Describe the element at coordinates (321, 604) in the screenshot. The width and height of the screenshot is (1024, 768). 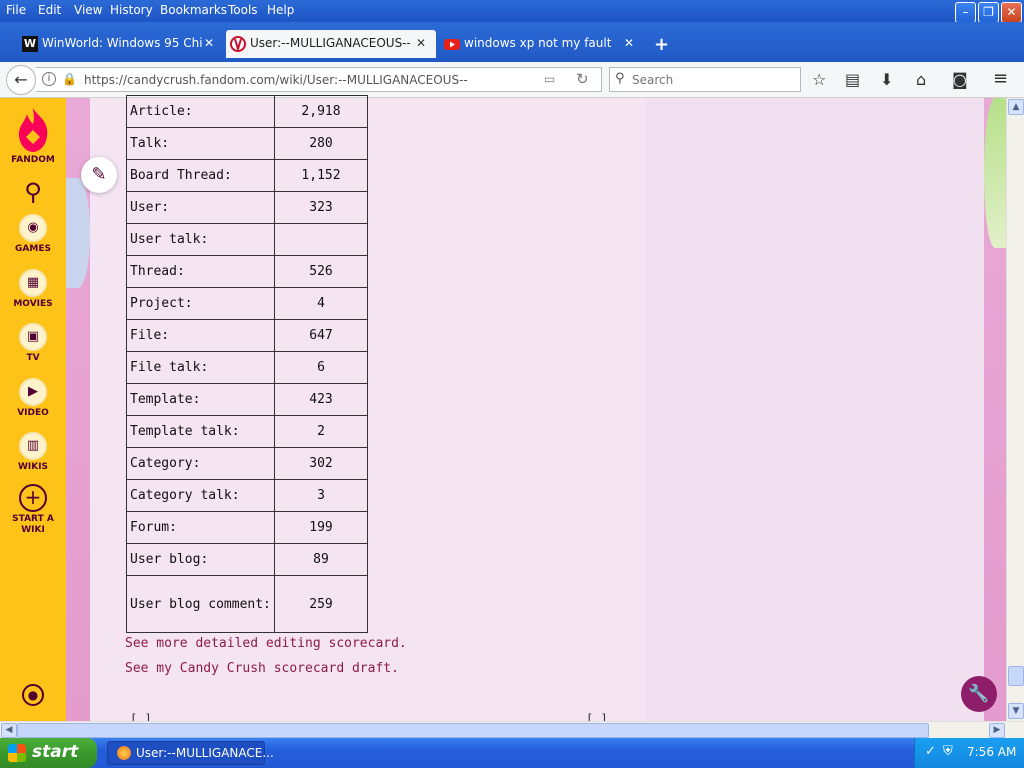
I see `count-cell: 259` at that location.